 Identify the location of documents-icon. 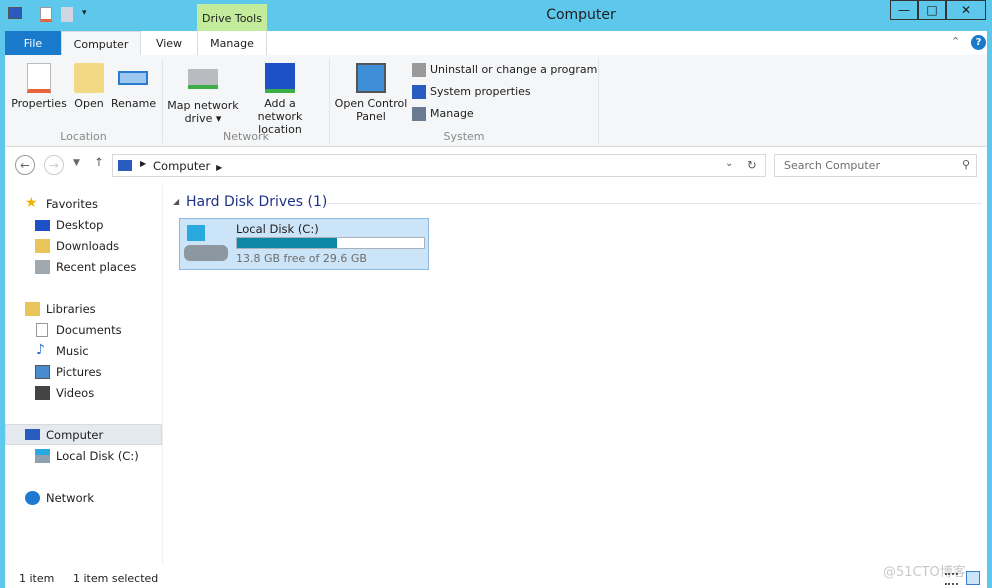
(42, 330).